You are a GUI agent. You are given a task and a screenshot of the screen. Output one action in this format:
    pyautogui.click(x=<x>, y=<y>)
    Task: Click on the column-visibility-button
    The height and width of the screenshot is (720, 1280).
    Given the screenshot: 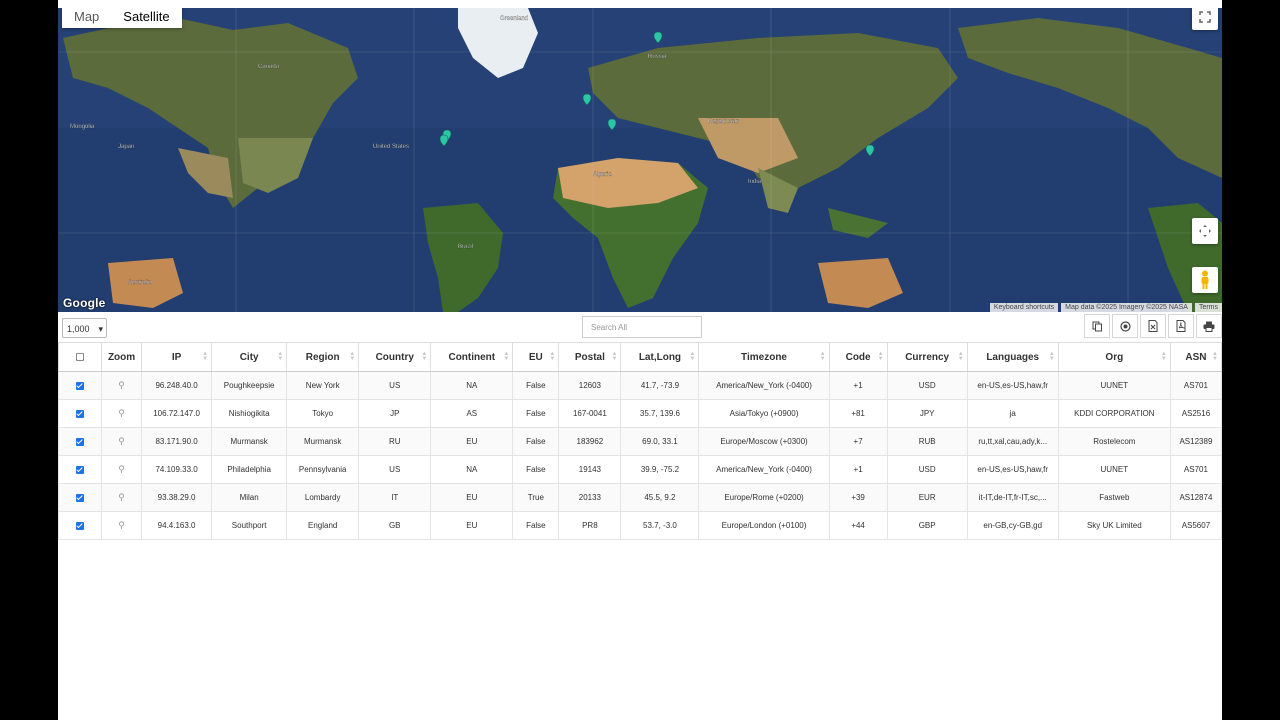 What is the action you would take?
    pyautogui.click(x=1125, y=326)
    